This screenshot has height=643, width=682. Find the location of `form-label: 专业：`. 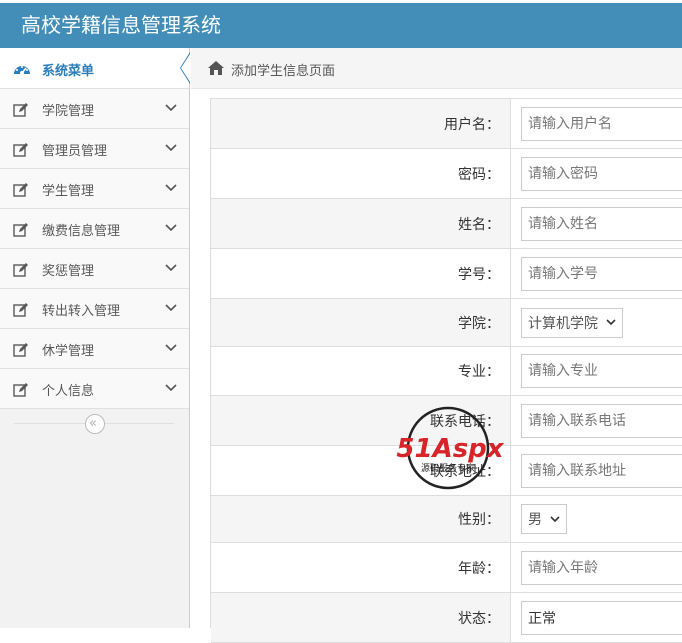

form-label: 专业： is located at coordinates (479, 372).